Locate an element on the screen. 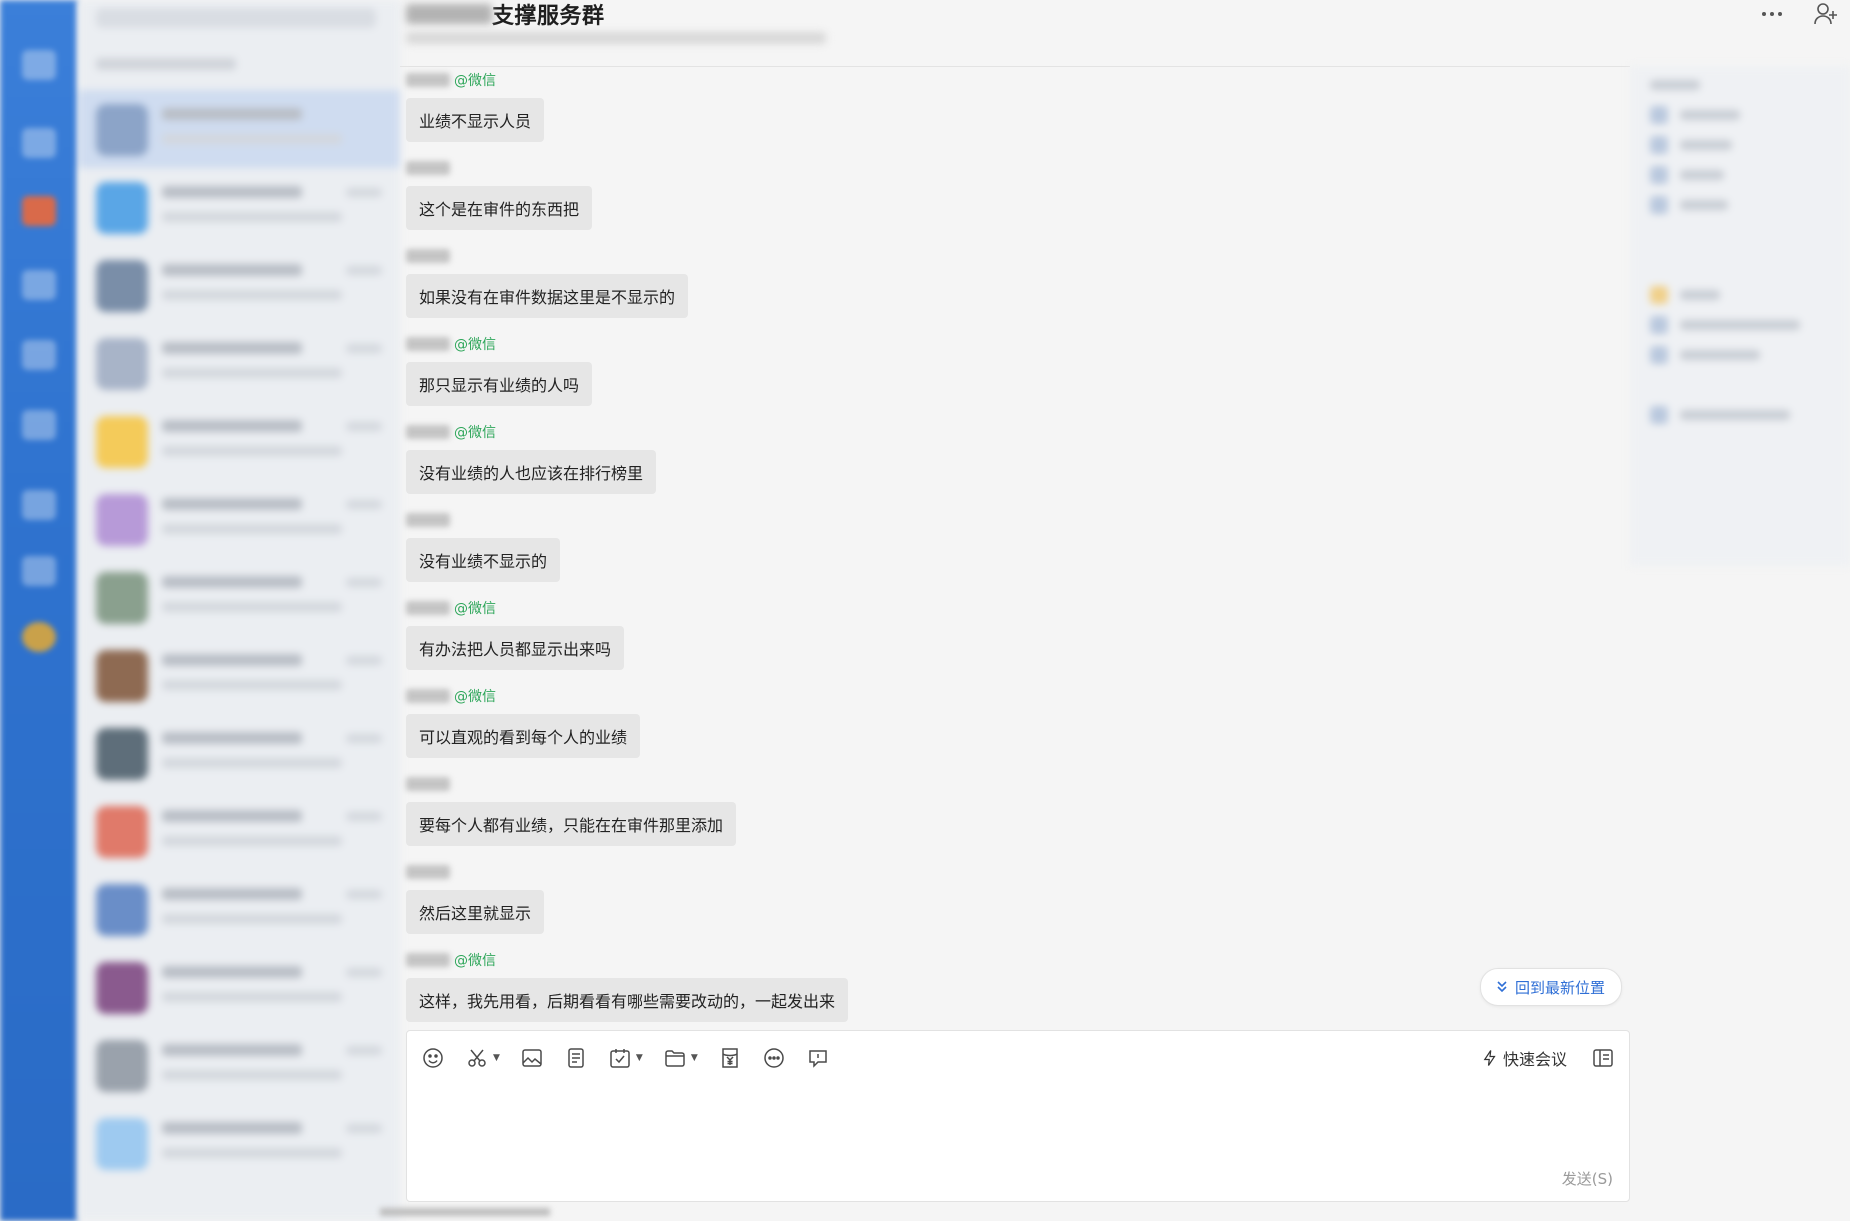  chat-title-text: 支撑服务群 is located at coordinates (548, 16).